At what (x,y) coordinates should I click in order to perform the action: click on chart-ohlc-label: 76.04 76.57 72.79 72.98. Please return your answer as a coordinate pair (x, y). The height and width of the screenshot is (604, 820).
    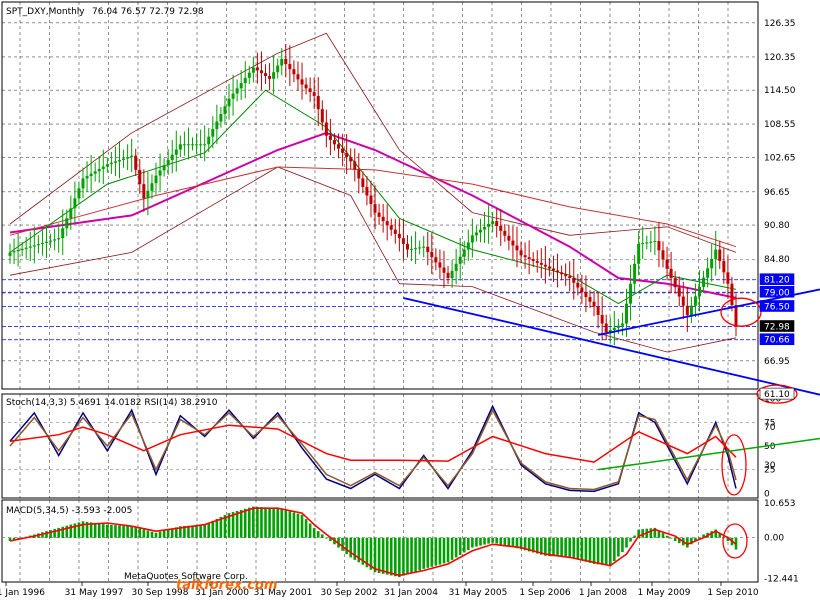
    Looking at the image, I should click on (148, 12).